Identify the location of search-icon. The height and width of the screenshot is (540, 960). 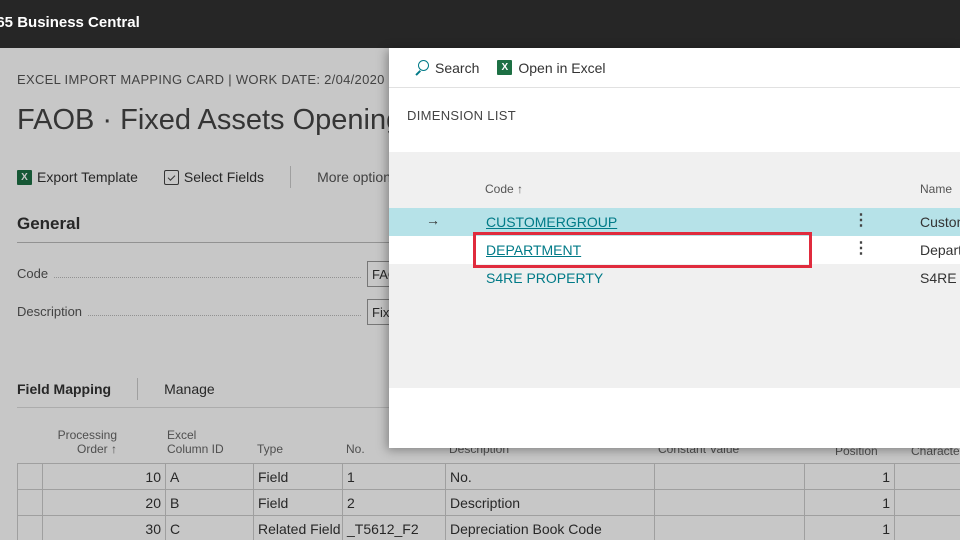
(421, 67).